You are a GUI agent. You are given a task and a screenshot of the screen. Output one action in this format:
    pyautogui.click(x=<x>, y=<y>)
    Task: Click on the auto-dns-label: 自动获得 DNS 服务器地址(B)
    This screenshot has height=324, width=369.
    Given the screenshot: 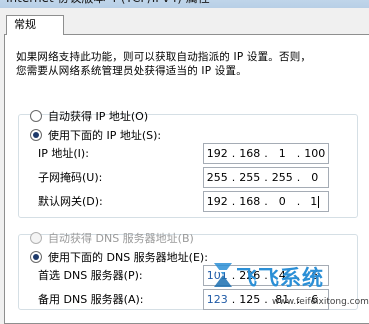 What is the action you would take?
    pyautogui.click(x=121, y=238)
    